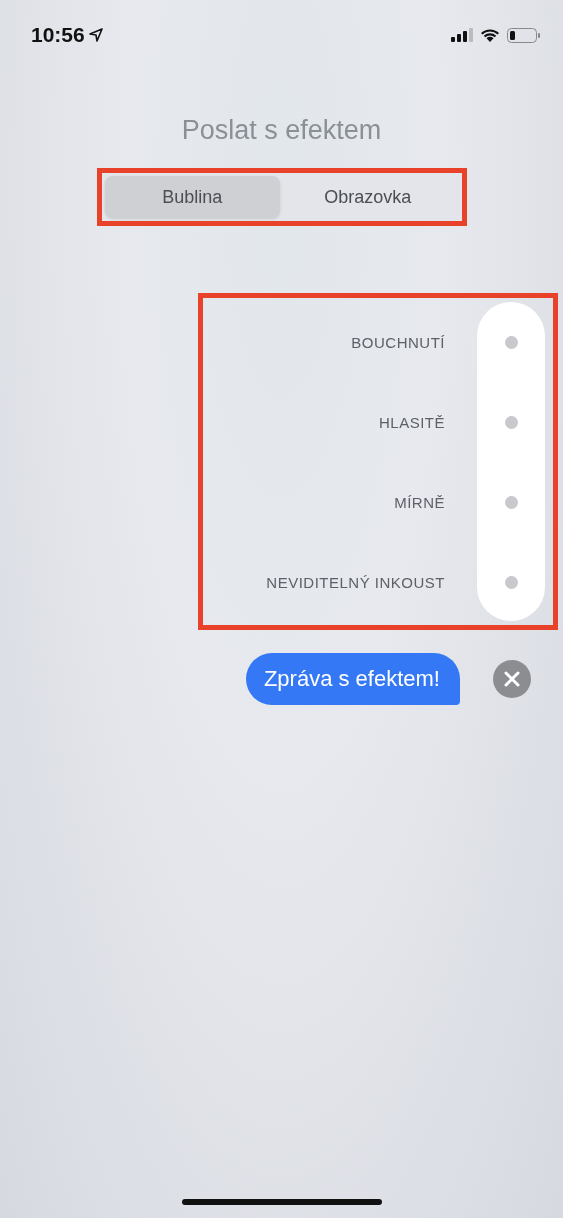 The width and height of the screenshot is (563, 1218). Describe the element at coordinates (281, 130) in the screenshot. I see `screen-title: Poslat s efektem` at that location.